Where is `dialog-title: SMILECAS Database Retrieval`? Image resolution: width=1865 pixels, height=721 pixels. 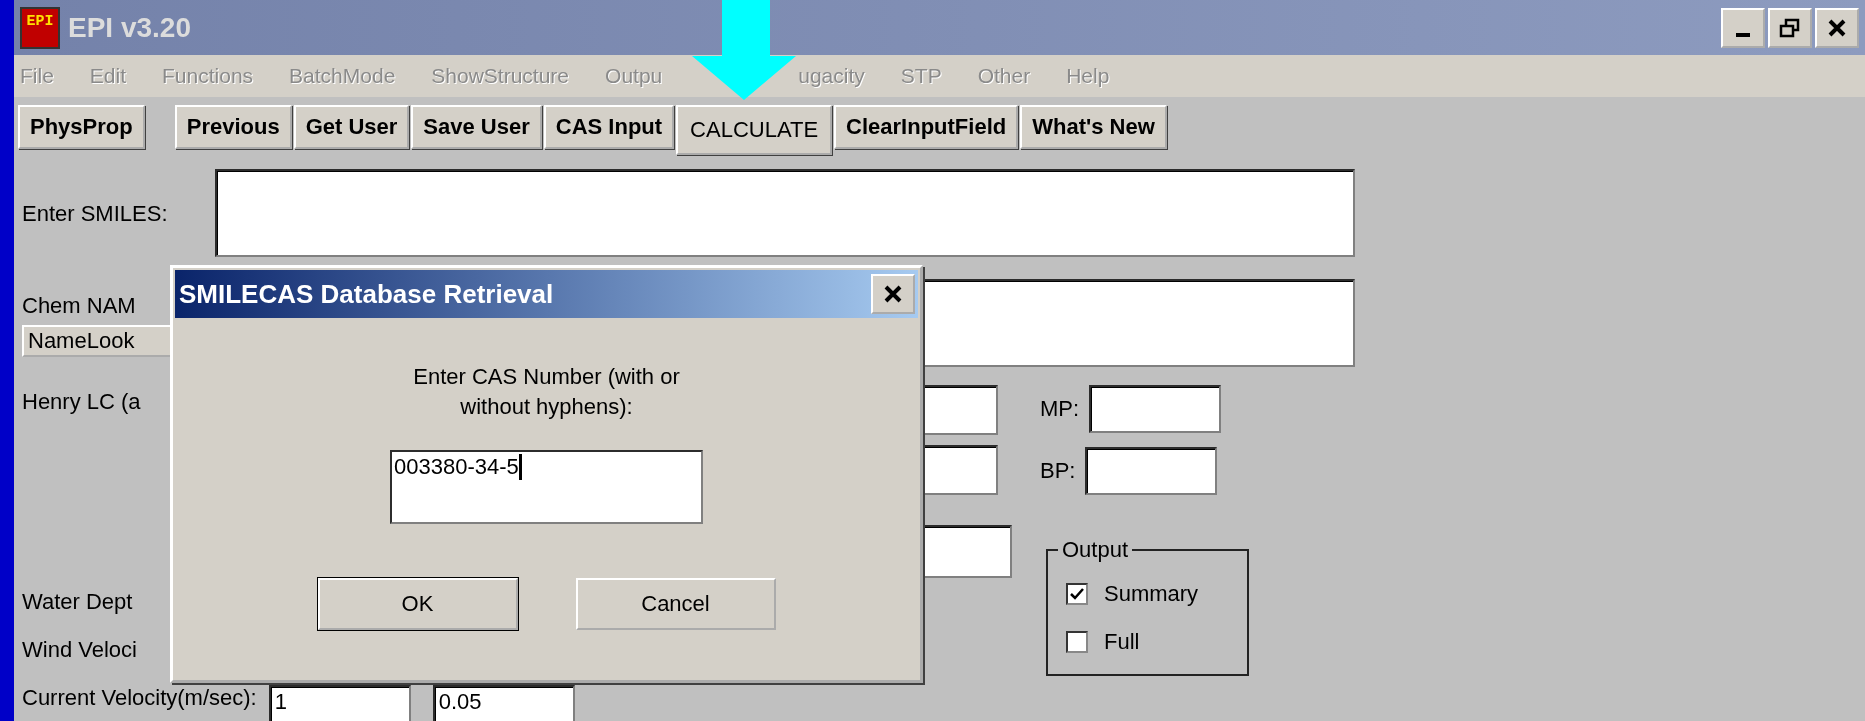 dialog-title: SMILECAS Database Retrieval is located at coordinates (366, 294).